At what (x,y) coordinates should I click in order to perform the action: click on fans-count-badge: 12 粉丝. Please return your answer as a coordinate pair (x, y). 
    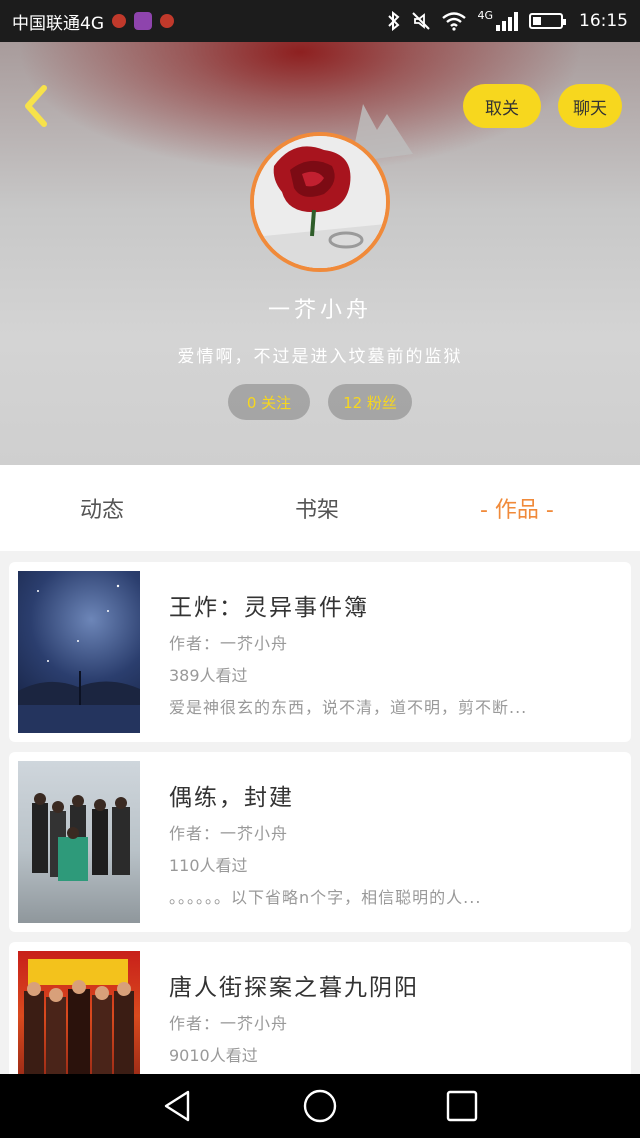
    Looking at the image, I should click on (370, 402).